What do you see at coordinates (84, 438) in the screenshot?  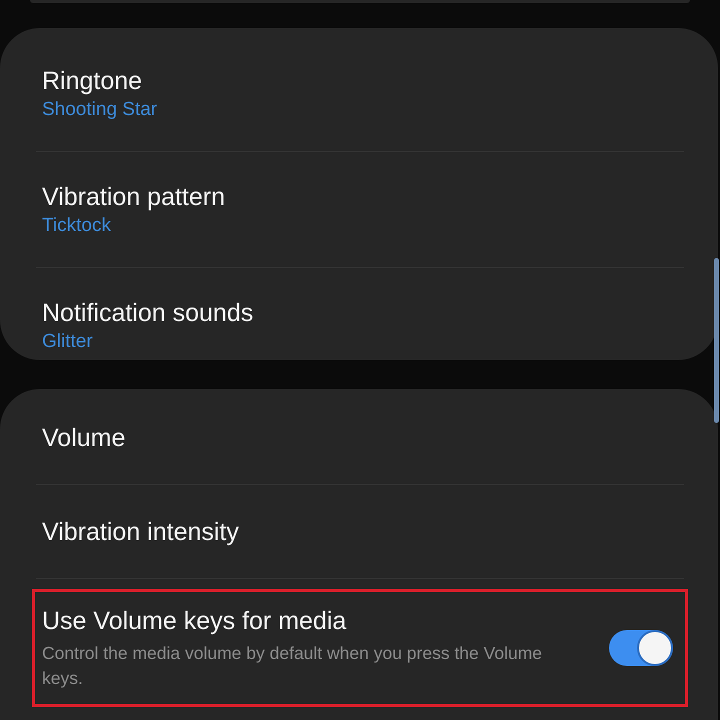 I see `setting-title: Volume` at bounding box center [84, 438].